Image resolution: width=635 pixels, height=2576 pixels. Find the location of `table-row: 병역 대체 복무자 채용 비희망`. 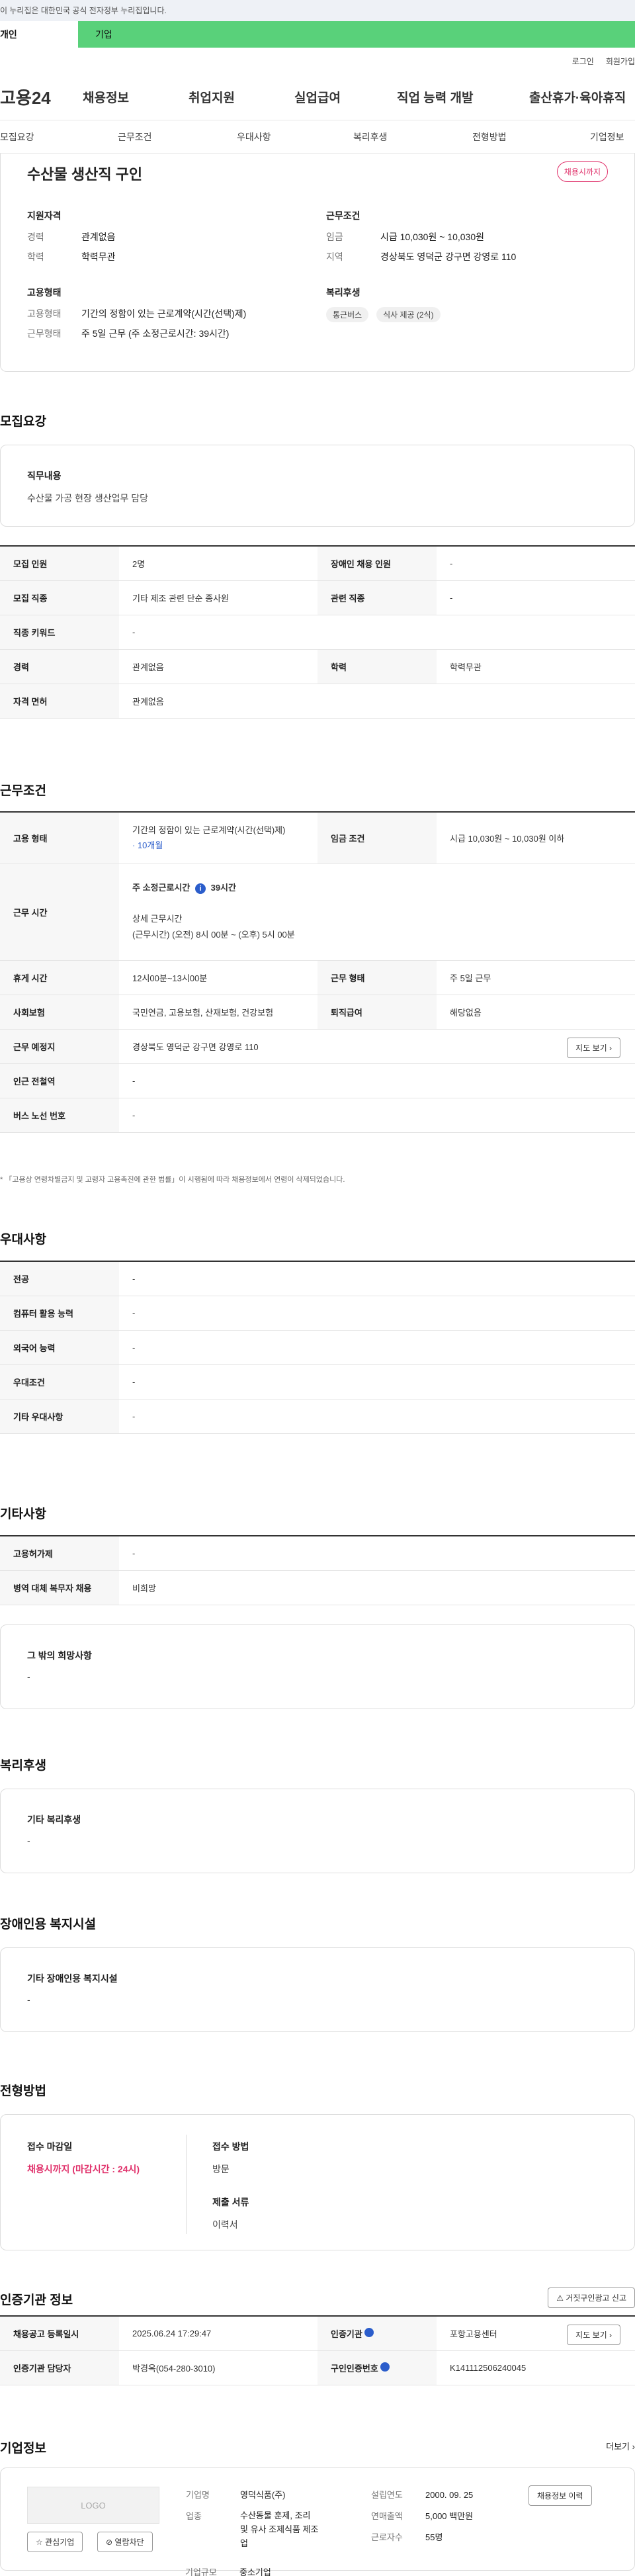

table-row: 병역 대체 복무자 채용 비희망 is located at coordinates (317, 1587).